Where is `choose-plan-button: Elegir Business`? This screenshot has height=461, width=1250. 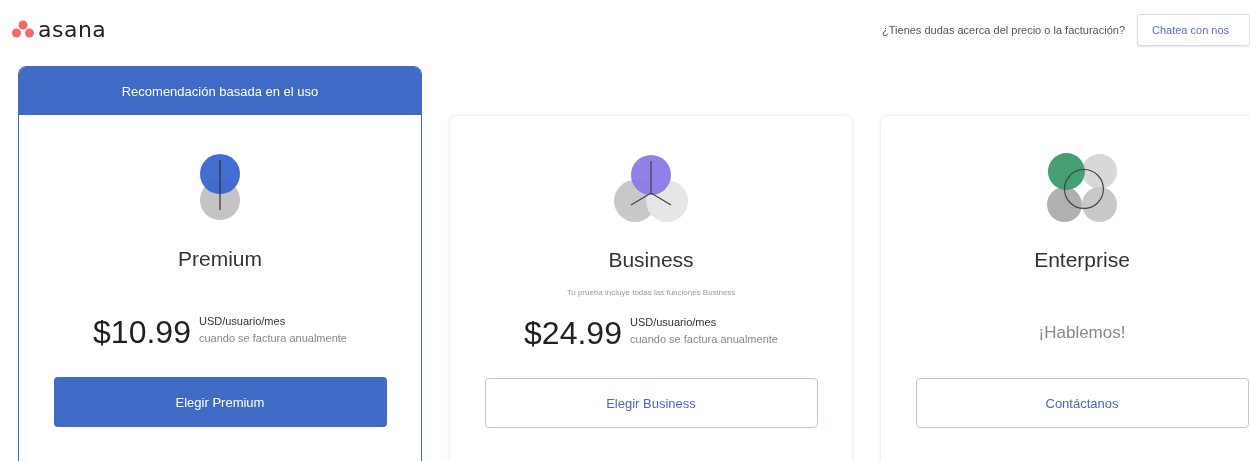 choose-plan-button: Elegir Business is located at coordinates (651, 403).